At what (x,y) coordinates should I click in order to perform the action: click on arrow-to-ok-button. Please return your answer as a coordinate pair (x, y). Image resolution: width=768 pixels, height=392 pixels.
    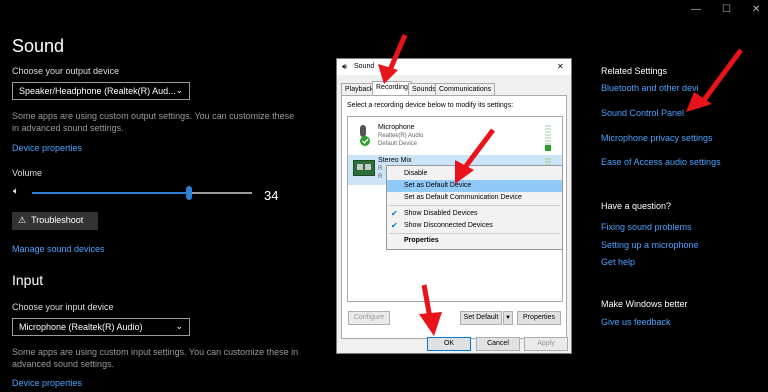
    Looking at the image, I should click on (430, 310).